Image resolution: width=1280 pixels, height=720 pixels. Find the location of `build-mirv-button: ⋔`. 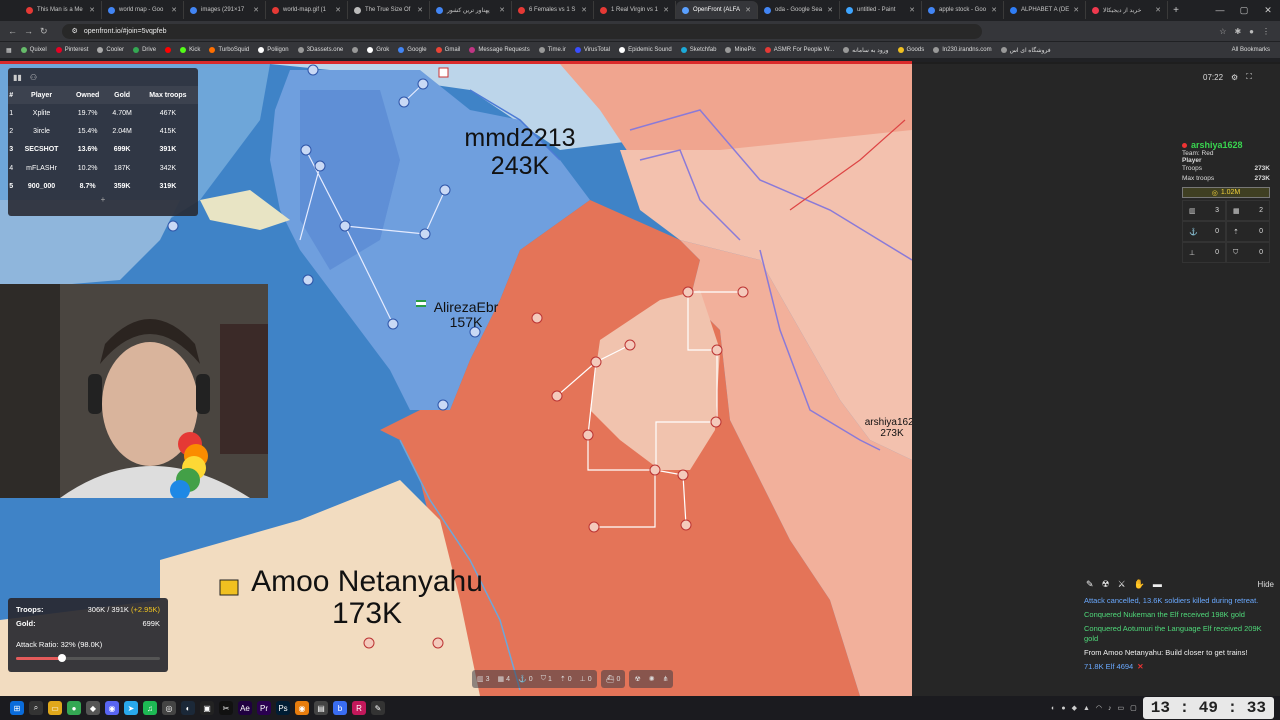

build-mirv-button: ⋔ is located at coordinates (666, 679).